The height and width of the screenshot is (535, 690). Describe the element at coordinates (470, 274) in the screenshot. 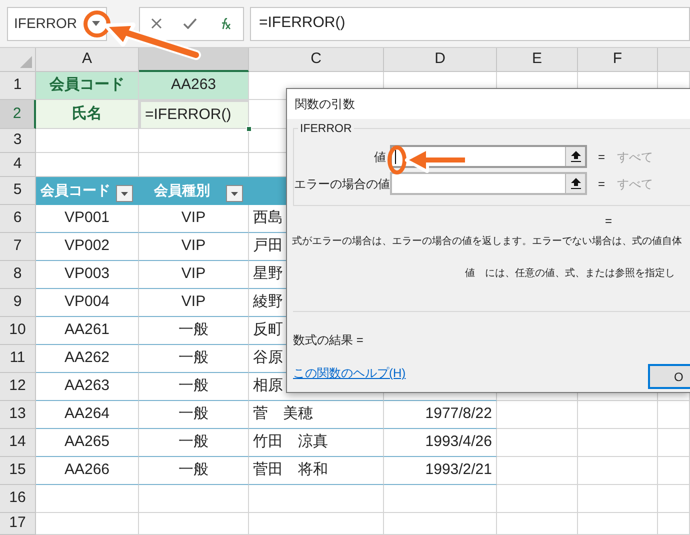

I see `argument-name: 値` at that location.